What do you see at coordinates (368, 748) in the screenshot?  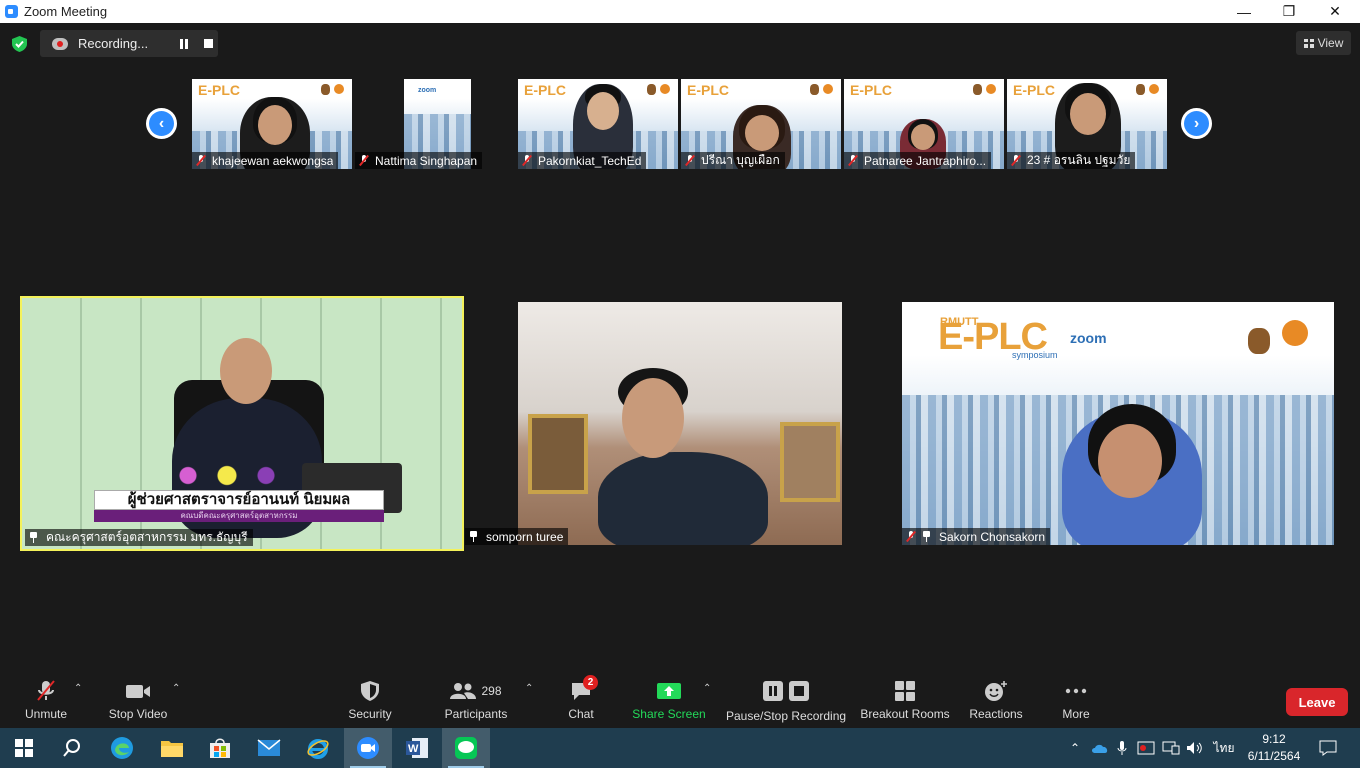 I see `taskbar-zoom` at bounding box center [368, 748].